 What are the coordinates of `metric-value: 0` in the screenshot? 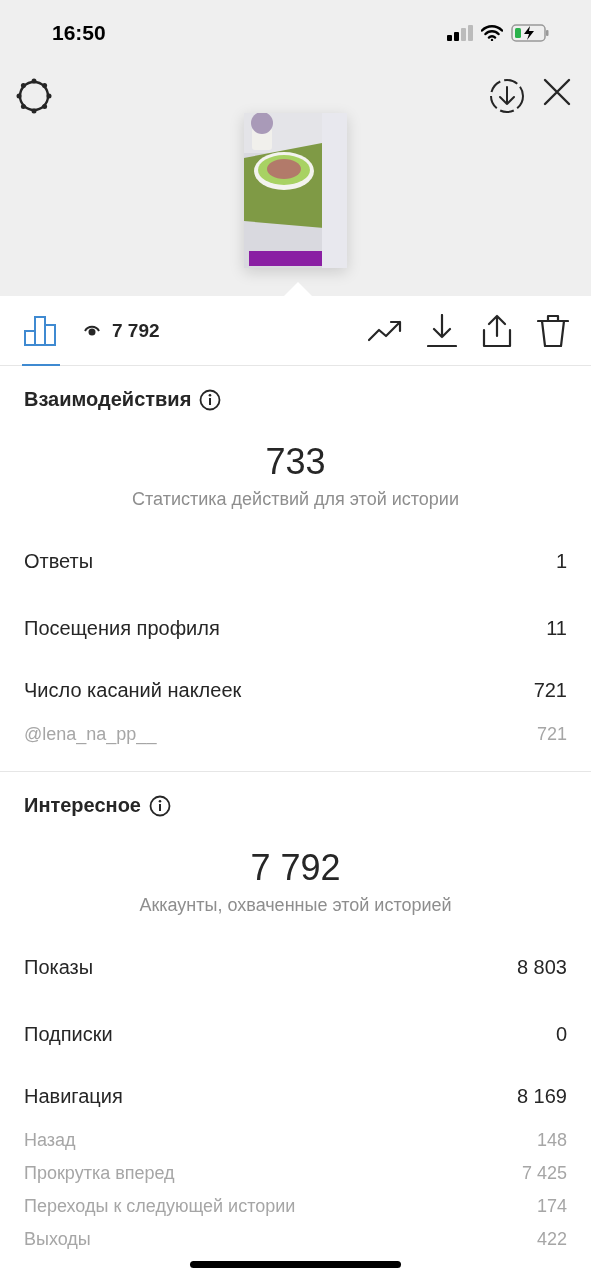 It's located at (561, 1034).